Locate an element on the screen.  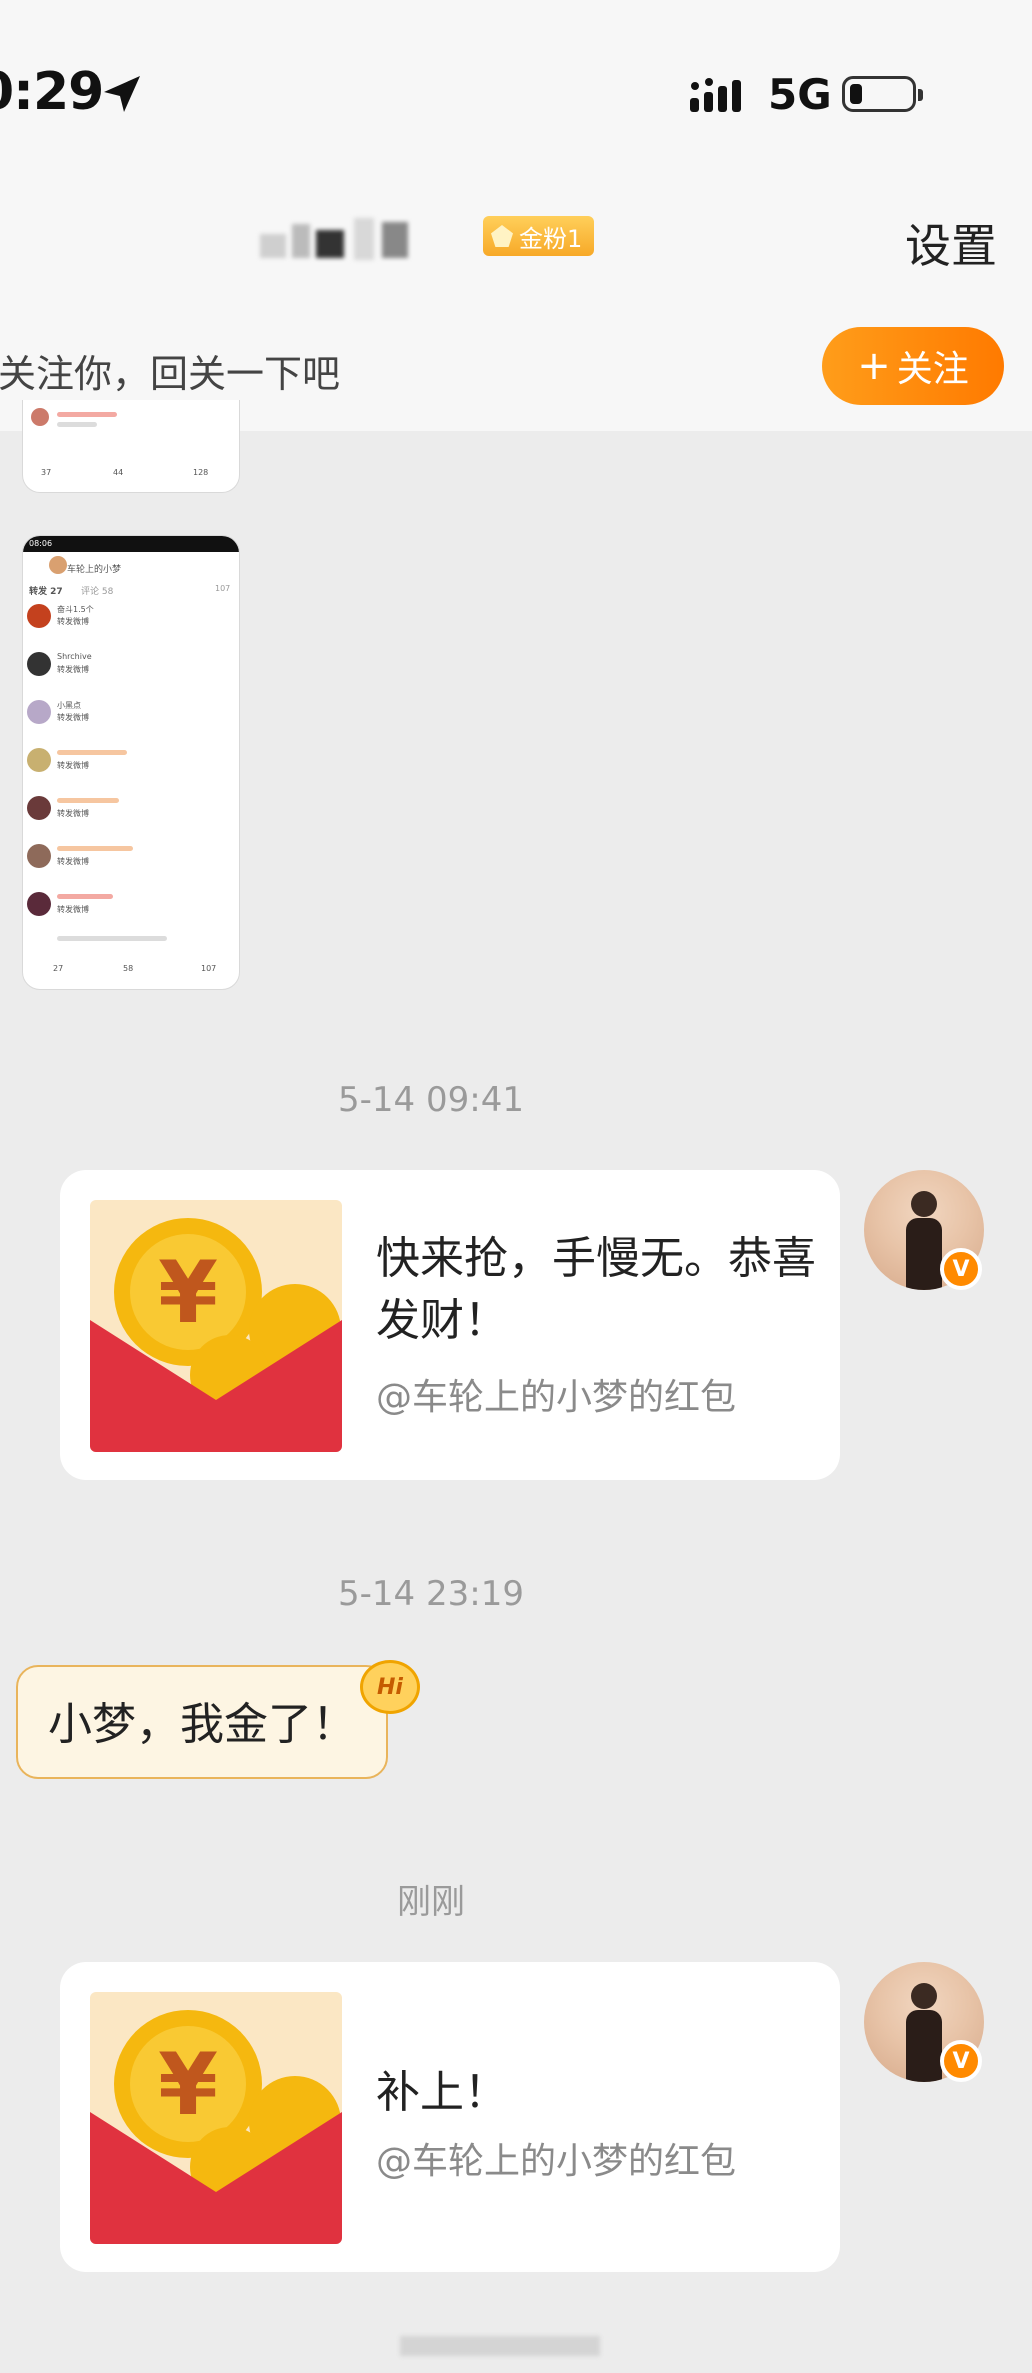
red-packet-title: 补上！ is located at coordinates (442, 2092).